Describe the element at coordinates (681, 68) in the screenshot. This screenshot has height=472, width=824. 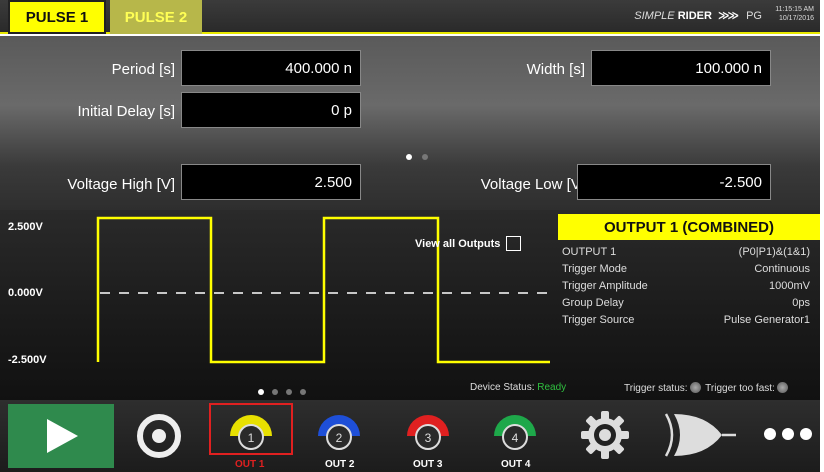
I see `width-field: 100.000 n` at that location.